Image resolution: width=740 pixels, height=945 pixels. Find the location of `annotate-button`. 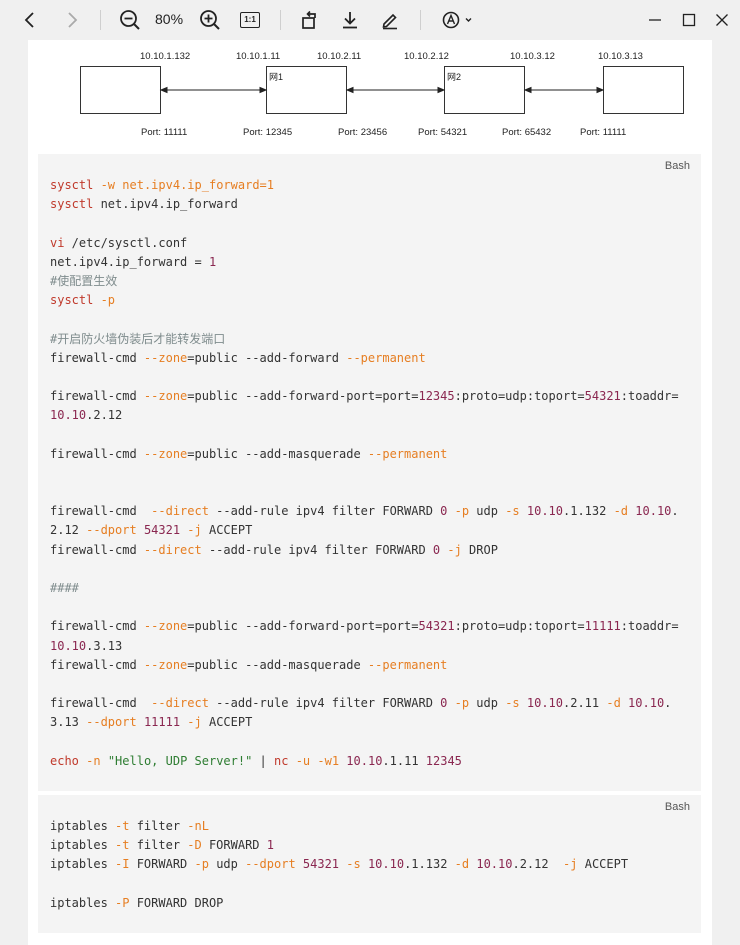

annotate-button is located at coordinates (390, 20).